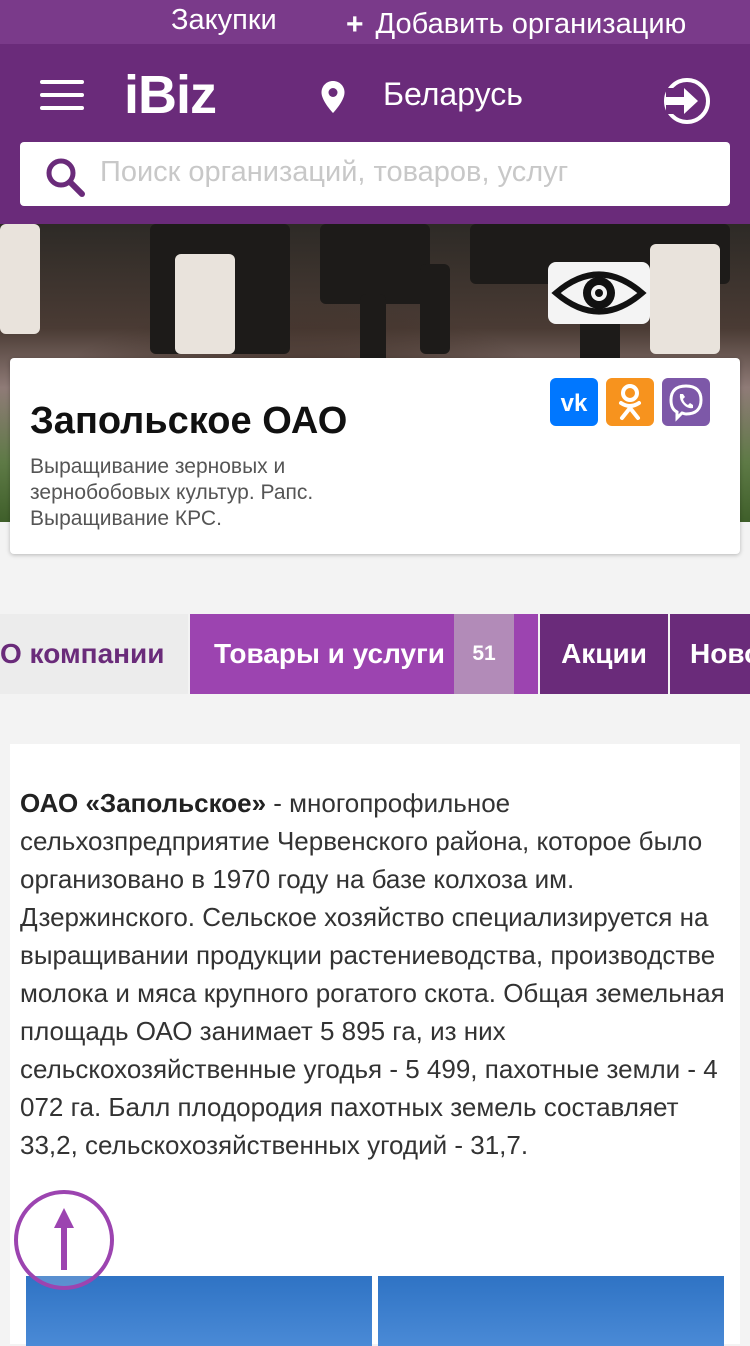 The width and height of the screenshot is (750, 1346). I want to click on scroll-top-button, so click(64, 1240).